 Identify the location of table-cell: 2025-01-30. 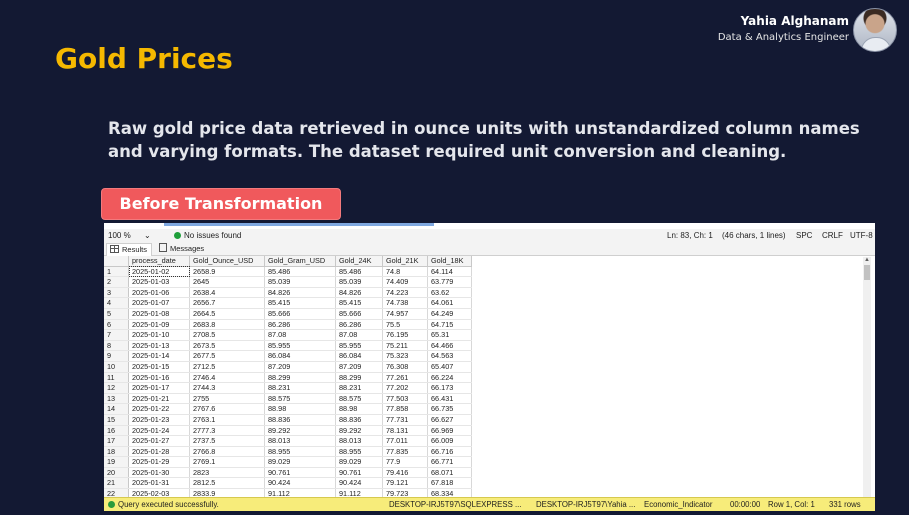
(159, 473).